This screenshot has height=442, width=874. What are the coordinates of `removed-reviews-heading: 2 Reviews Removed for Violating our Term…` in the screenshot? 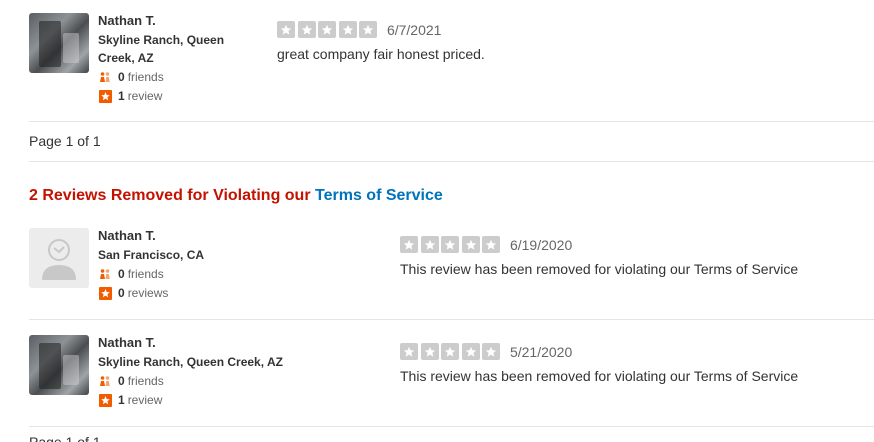 It's located at (236, 196).